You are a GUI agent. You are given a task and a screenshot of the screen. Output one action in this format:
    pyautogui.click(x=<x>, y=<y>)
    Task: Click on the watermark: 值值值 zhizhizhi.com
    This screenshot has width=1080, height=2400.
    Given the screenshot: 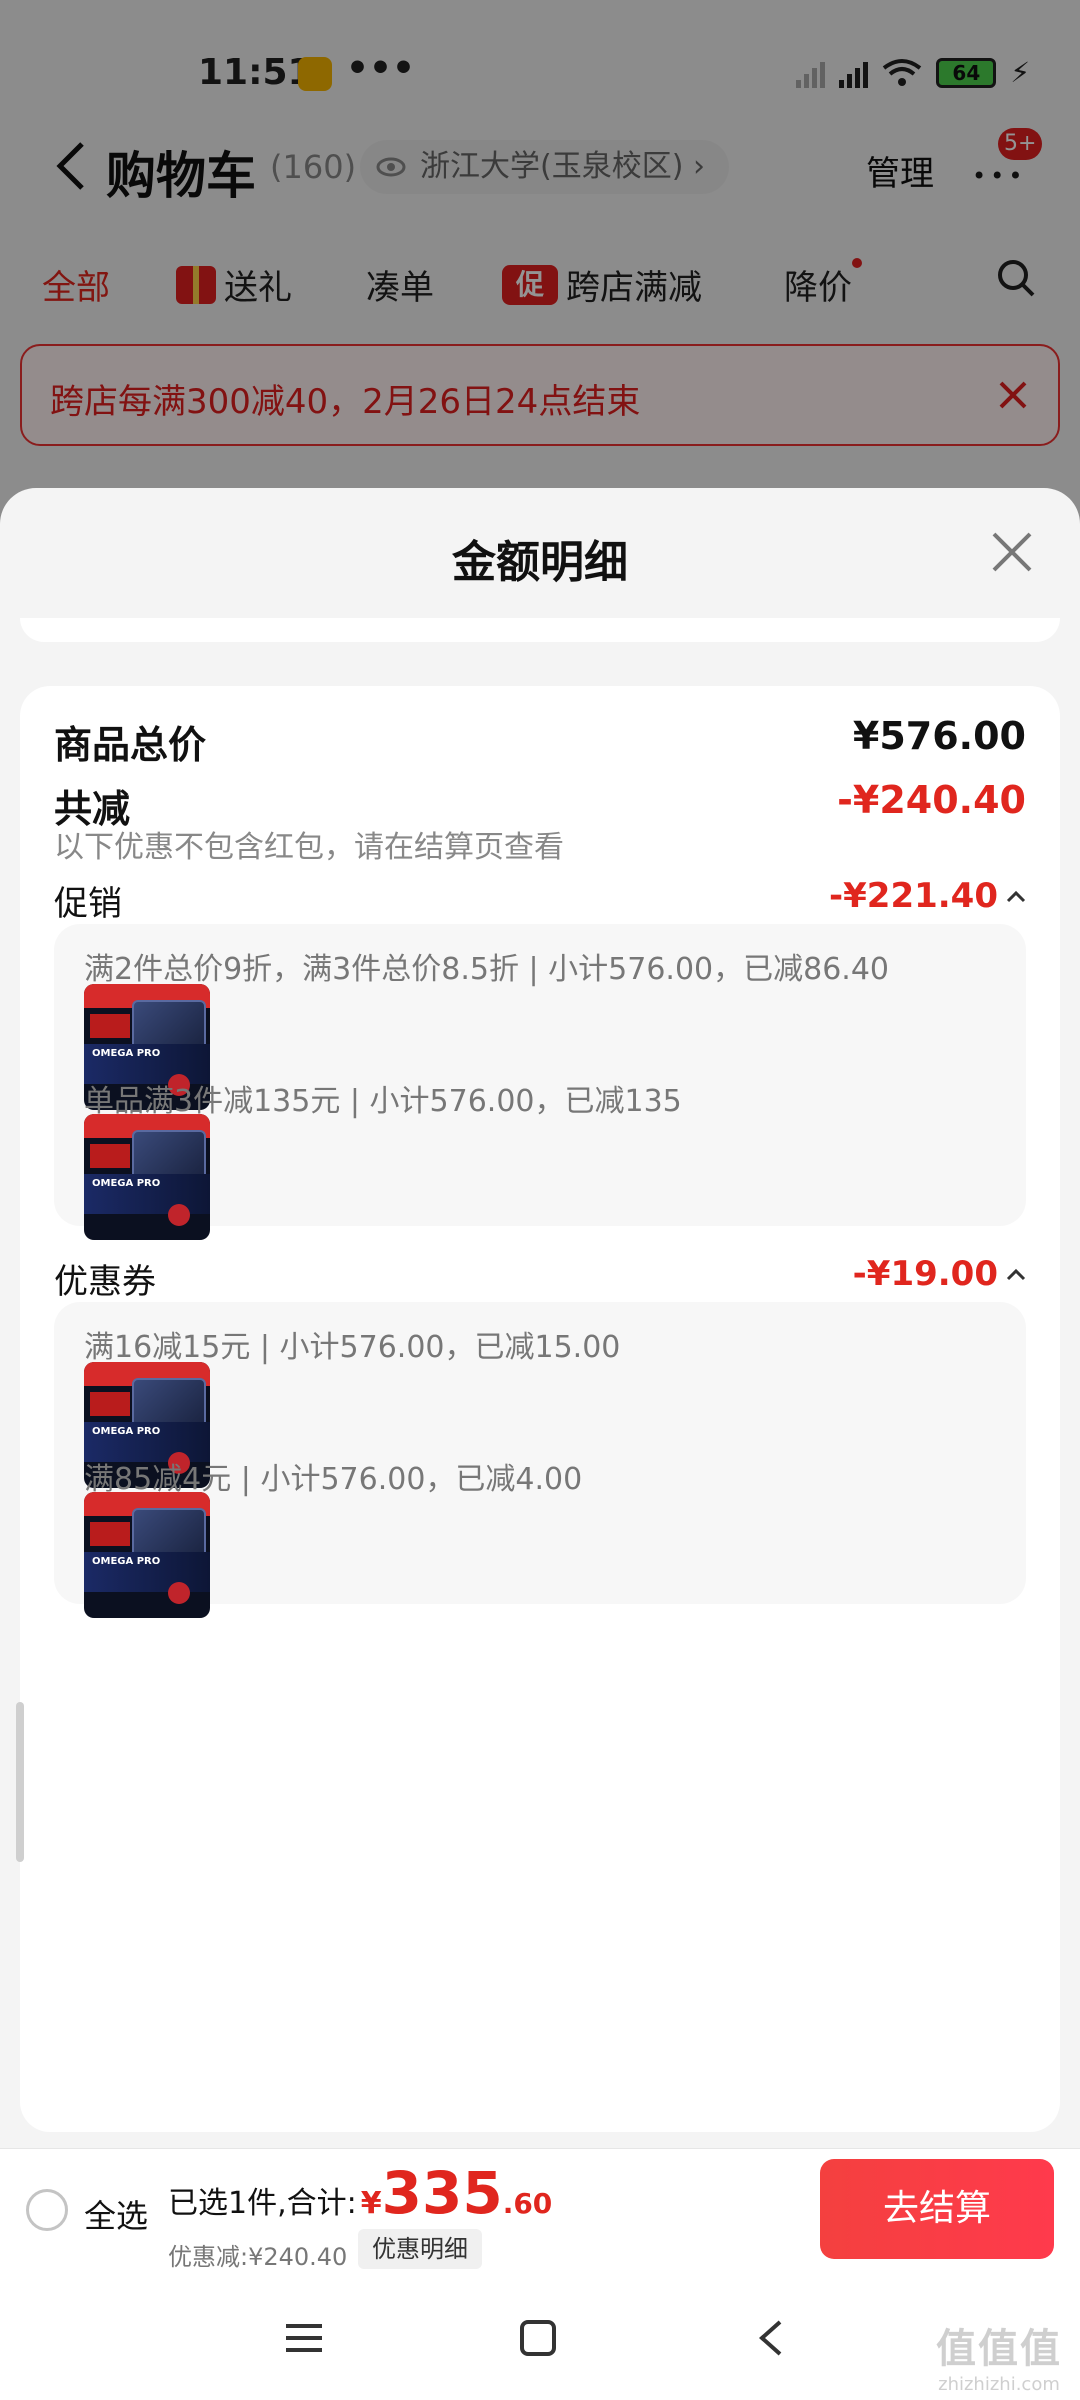 What is the action you would take?
    pyautogui.click(x=999, y=2355)
    